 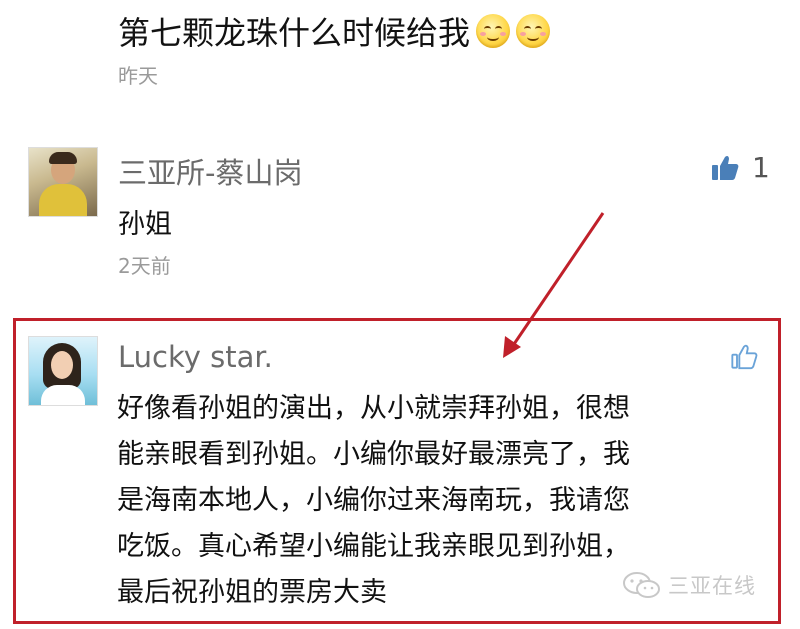 What do you see at coordinates (712, 586) in the screenshot?
I see `watermark-text: 三亚在线` at bounding box center [712, 586].